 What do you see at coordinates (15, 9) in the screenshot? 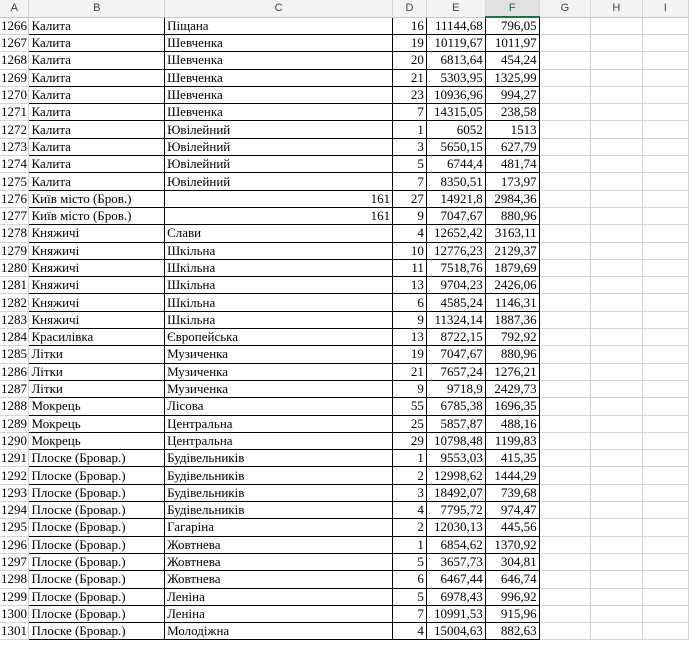
I see `column-header-a: A` at bounding box center [15, 9].